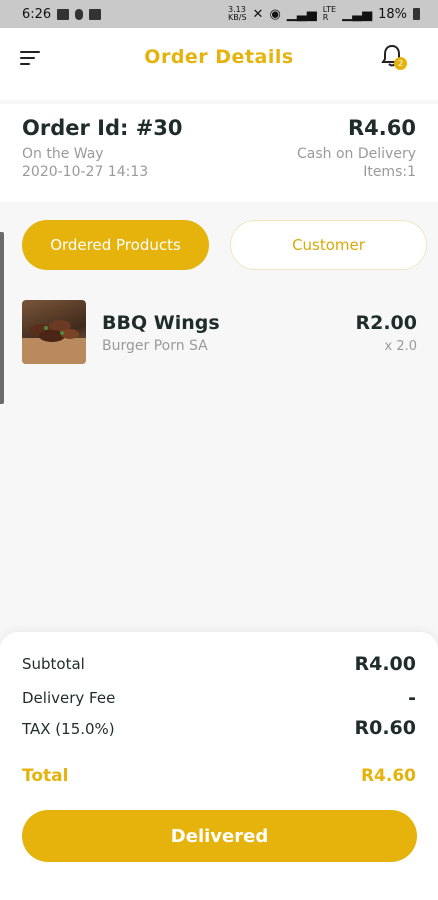  What do you see at coordinates (329, 13) in the screenshot?
I see `network-type: LTE R` at bounding box center [329, 13].